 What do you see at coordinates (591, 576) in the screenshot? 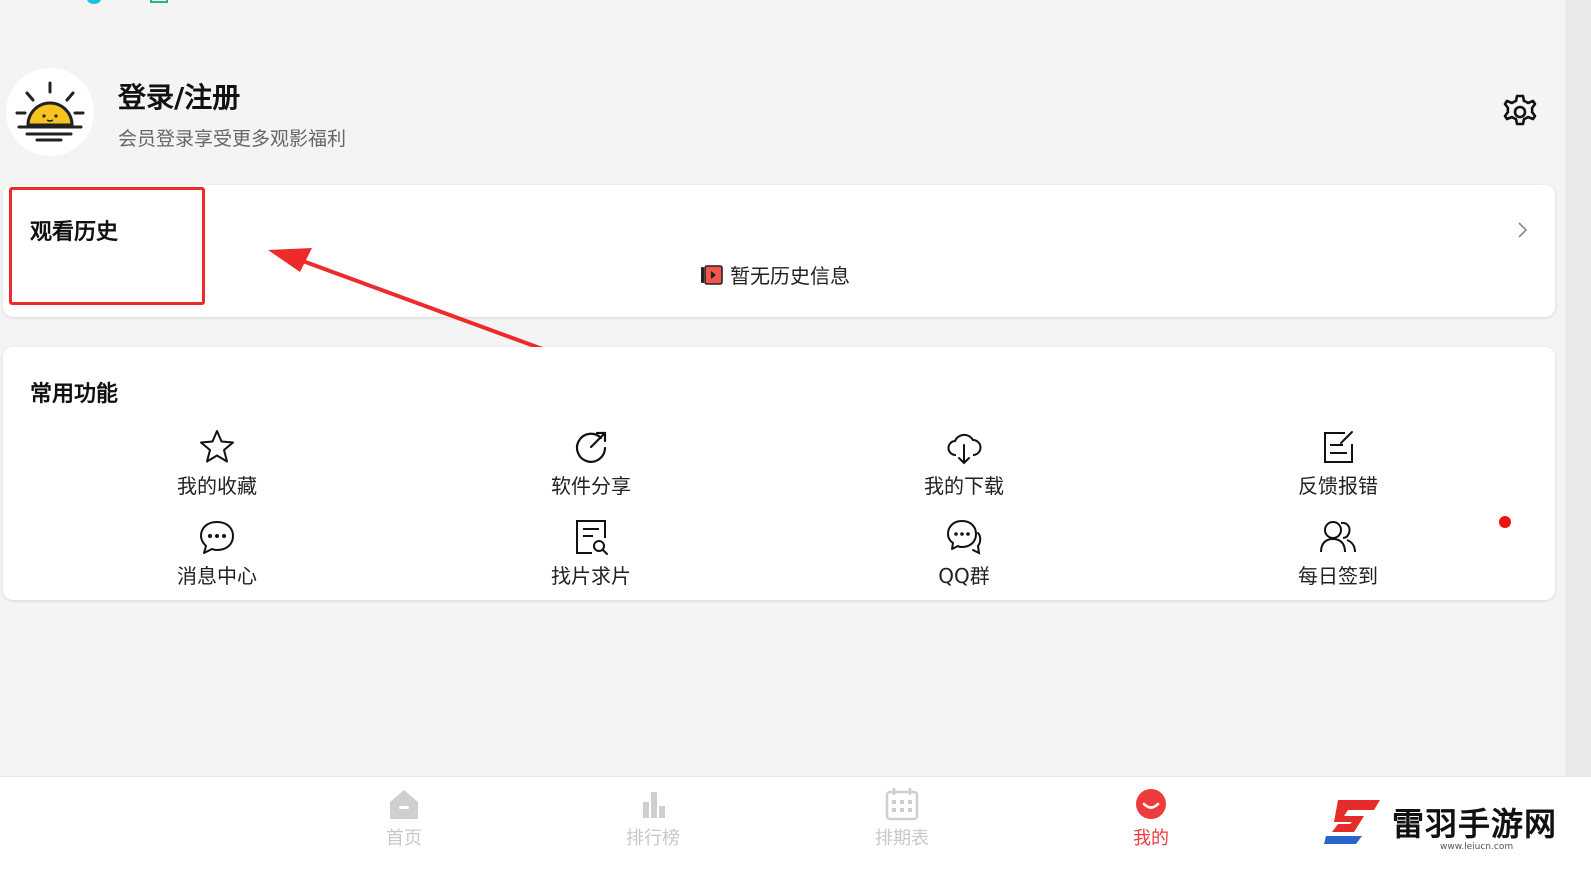
I see `func-label: 找片求片` at bounding box center [591, 576].